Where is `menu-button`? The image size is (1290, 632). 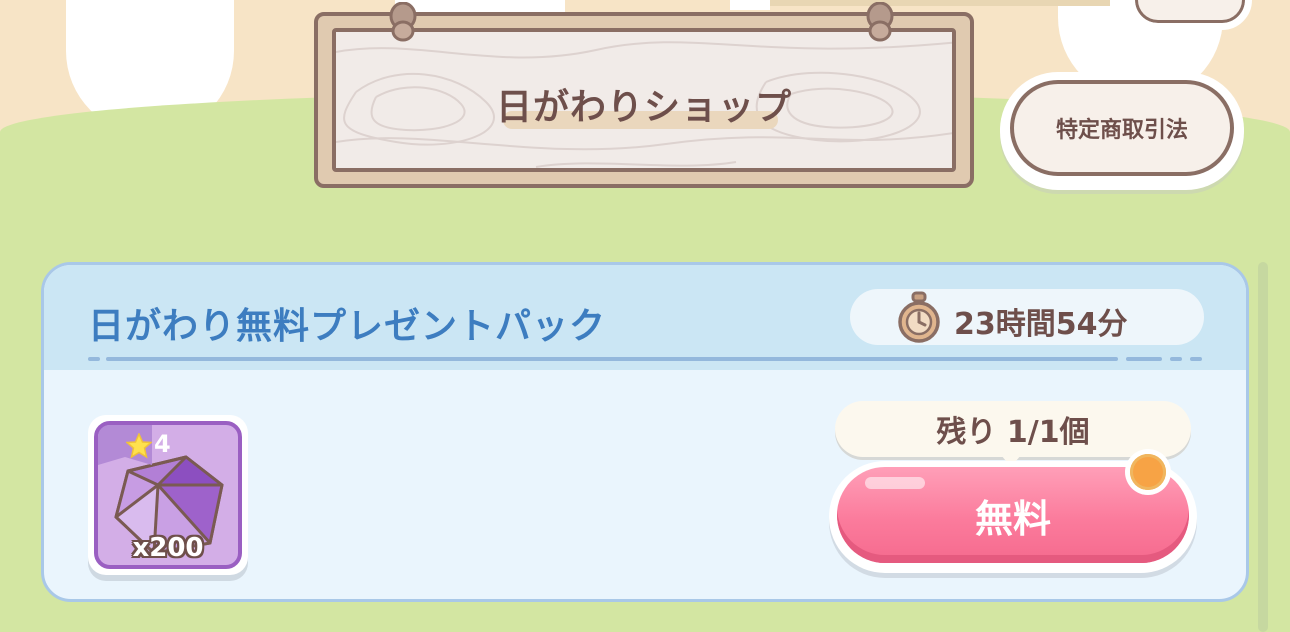 menu-button is located at coordinates (1190, 15).